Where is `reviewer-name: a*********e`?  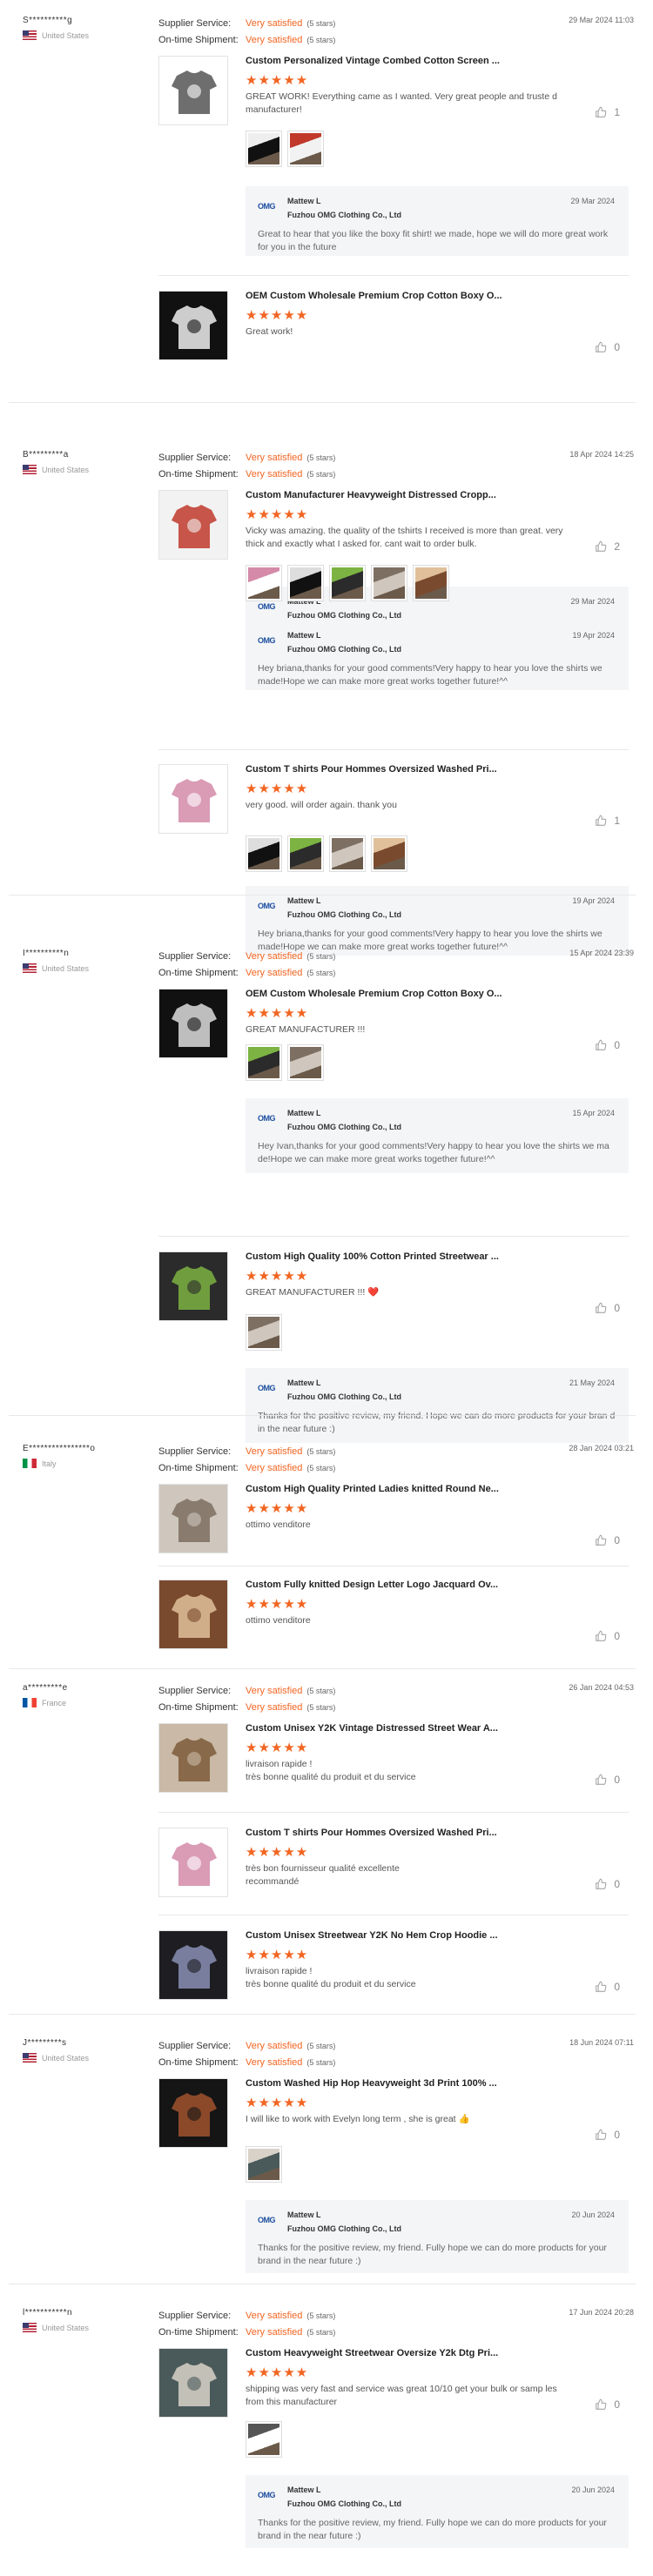
reviewer-name: a*********e is located at coordinates (45, 1688).